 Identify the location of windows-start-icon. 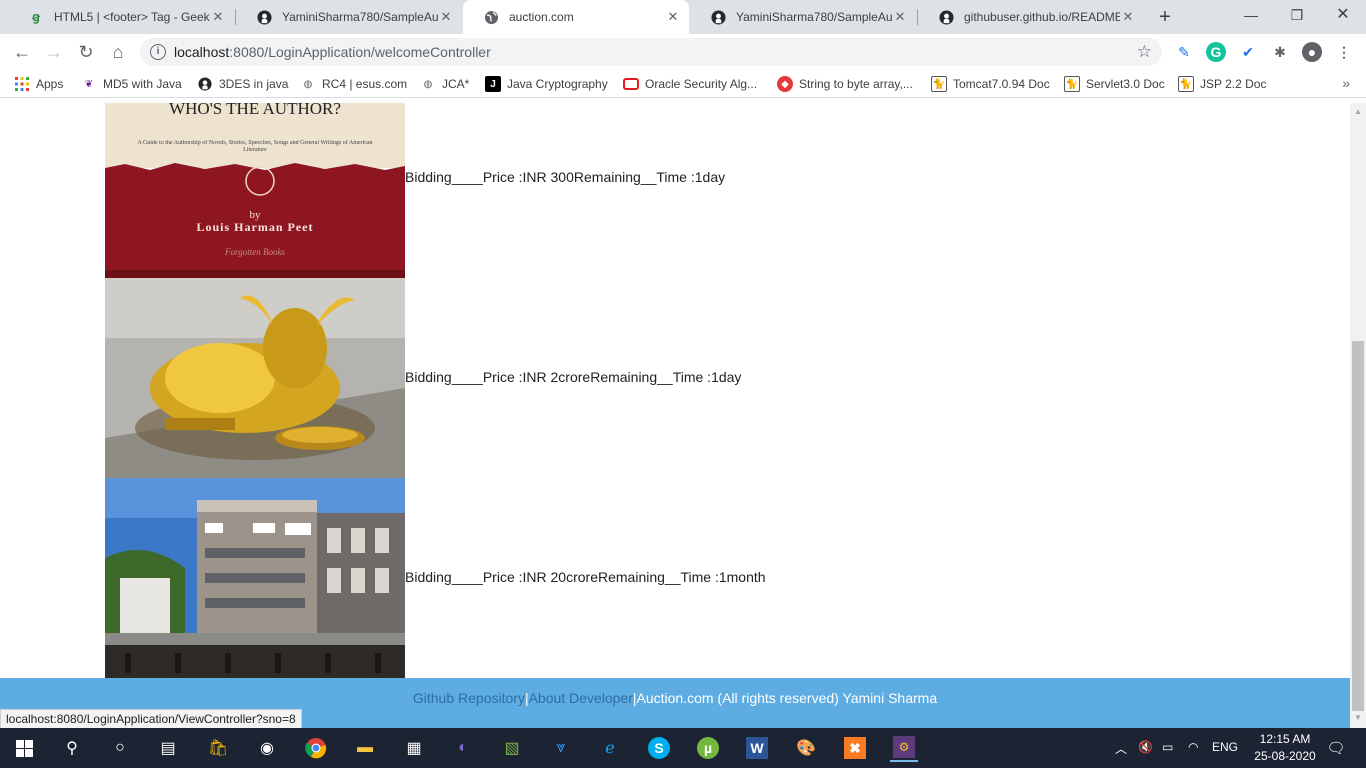
(24, 748).